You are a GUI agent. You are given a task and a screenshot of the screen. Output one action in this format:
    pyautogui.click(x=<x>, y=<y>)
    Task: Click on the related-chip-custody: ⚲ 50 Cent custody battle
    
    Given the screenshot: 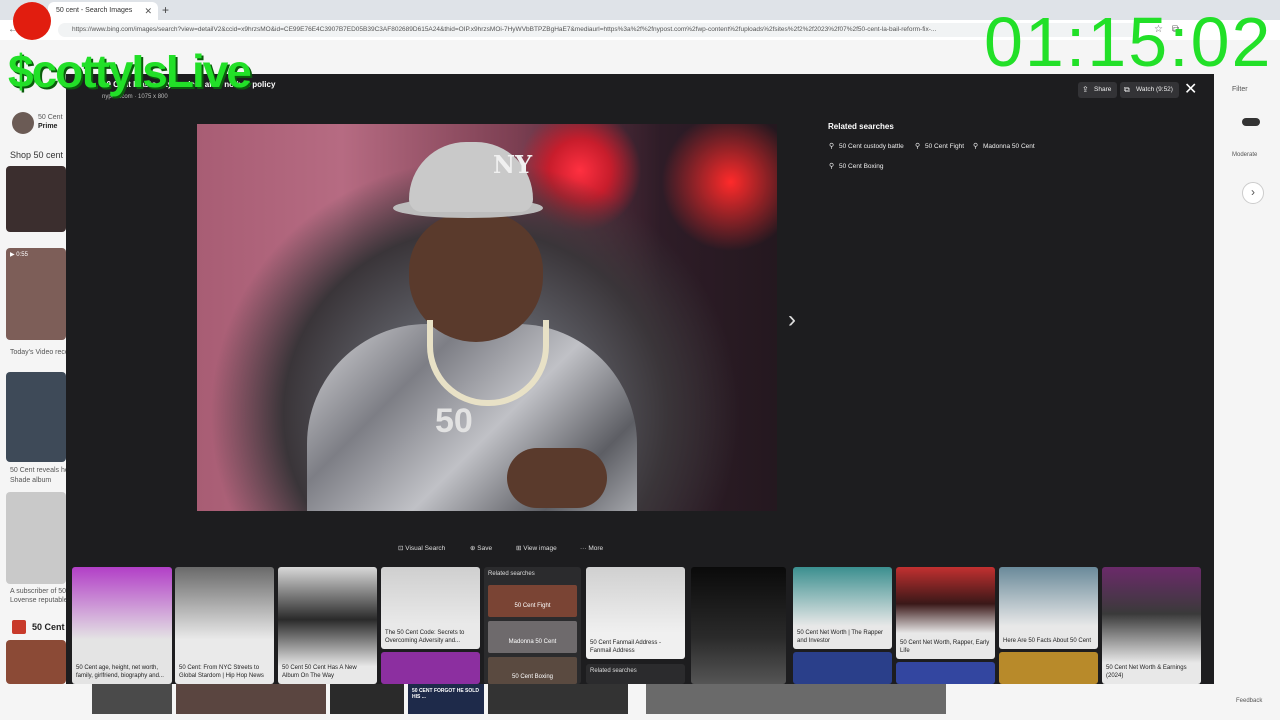 What is the action you would take?
    pyautogui.click(x=866, y=147)
    